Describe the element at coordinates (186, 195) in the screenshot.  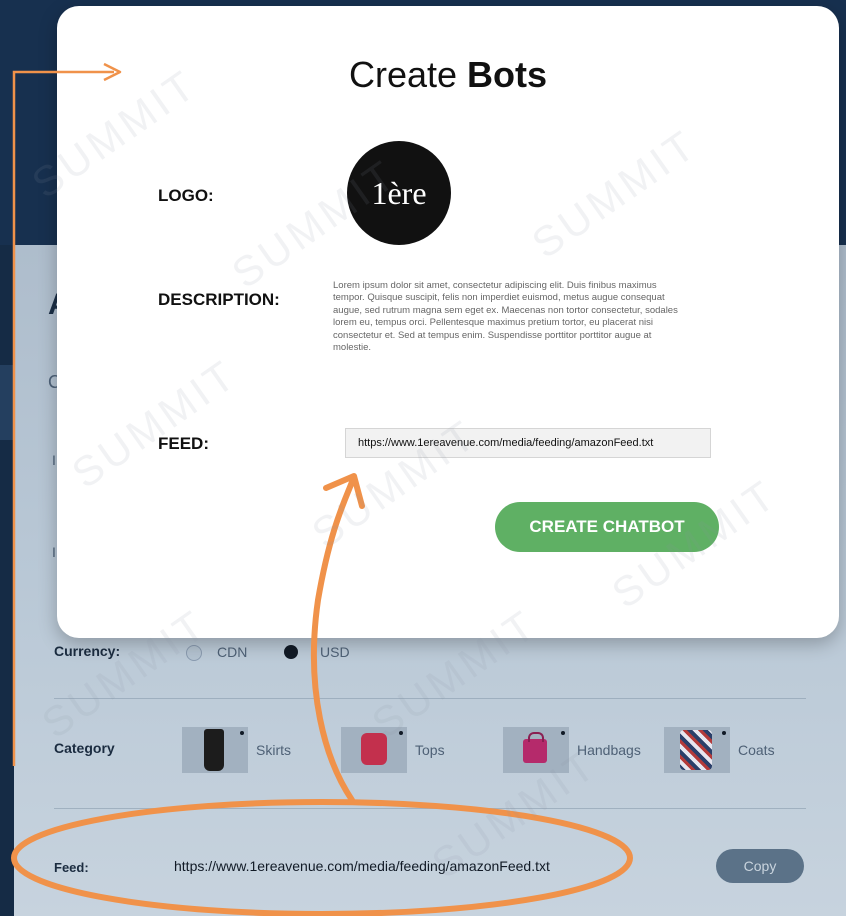
I see `logo-label: LOGO:` at that location.